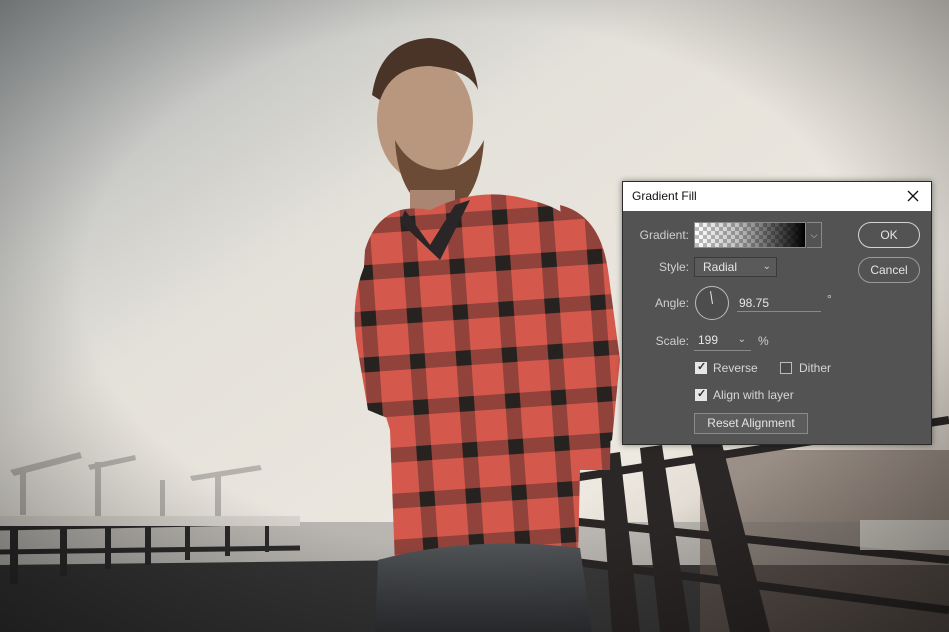 The height and width of the screenshot is (632, 949). I want to click on dialog-titlebar: Gradient Fill, so click(777, 196).